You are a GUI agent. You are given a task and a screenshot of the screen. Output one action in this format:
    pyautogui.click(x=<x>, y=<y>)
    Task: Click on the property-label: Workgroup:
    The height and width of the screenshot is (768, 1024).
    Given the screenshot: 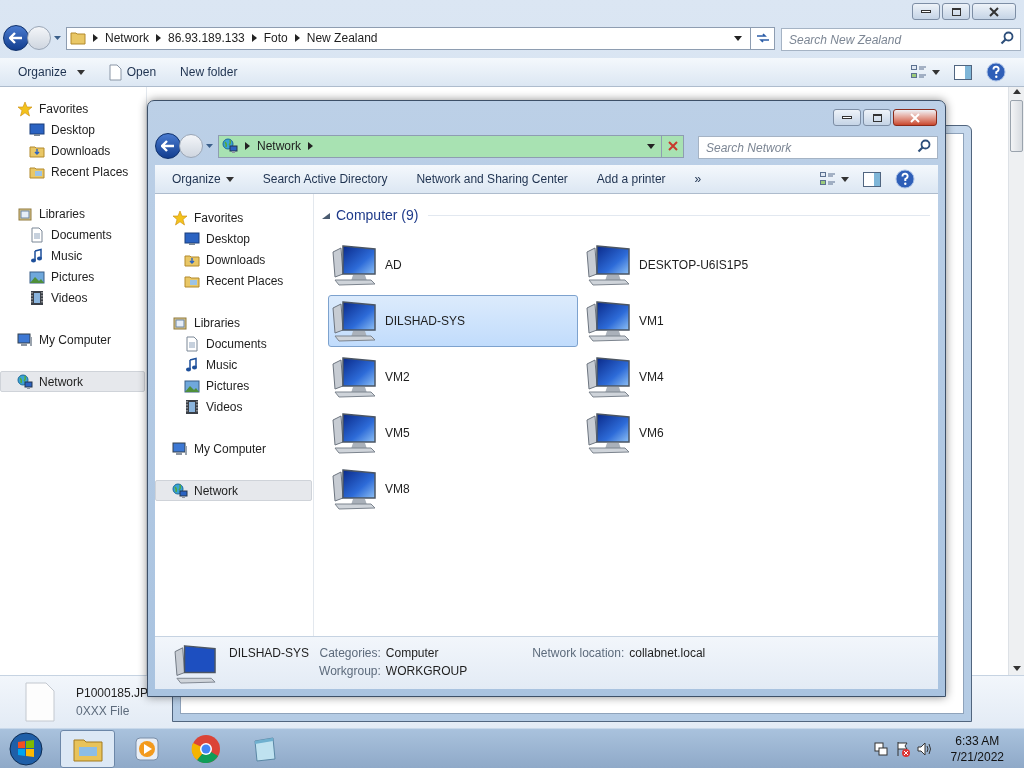 What is the action you would take?
    pyautogui.click(x=350, y=671)
    